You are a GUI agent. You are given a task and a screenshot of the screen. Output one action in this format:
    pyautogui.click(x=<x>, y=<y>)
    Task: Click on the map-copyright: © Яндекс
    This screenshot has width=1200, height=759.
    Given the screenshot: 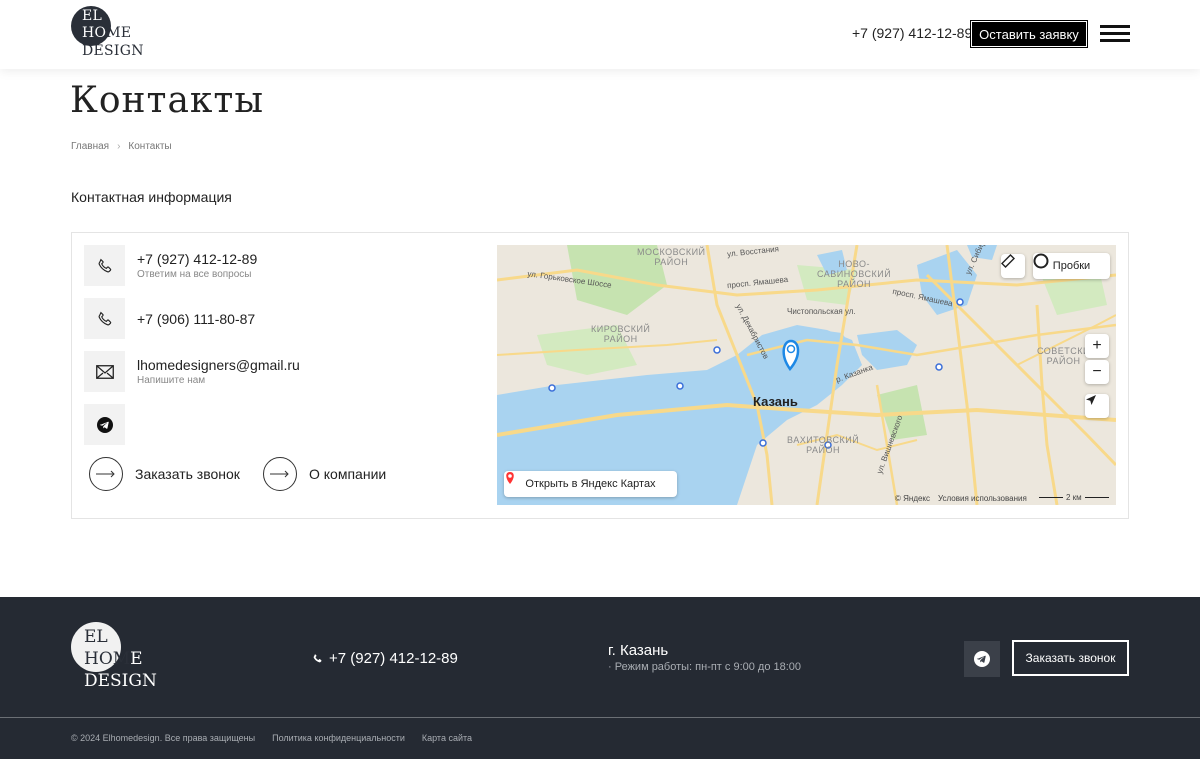 What is the action you would take?
    pyautogui.click(x=913, y=498)
    